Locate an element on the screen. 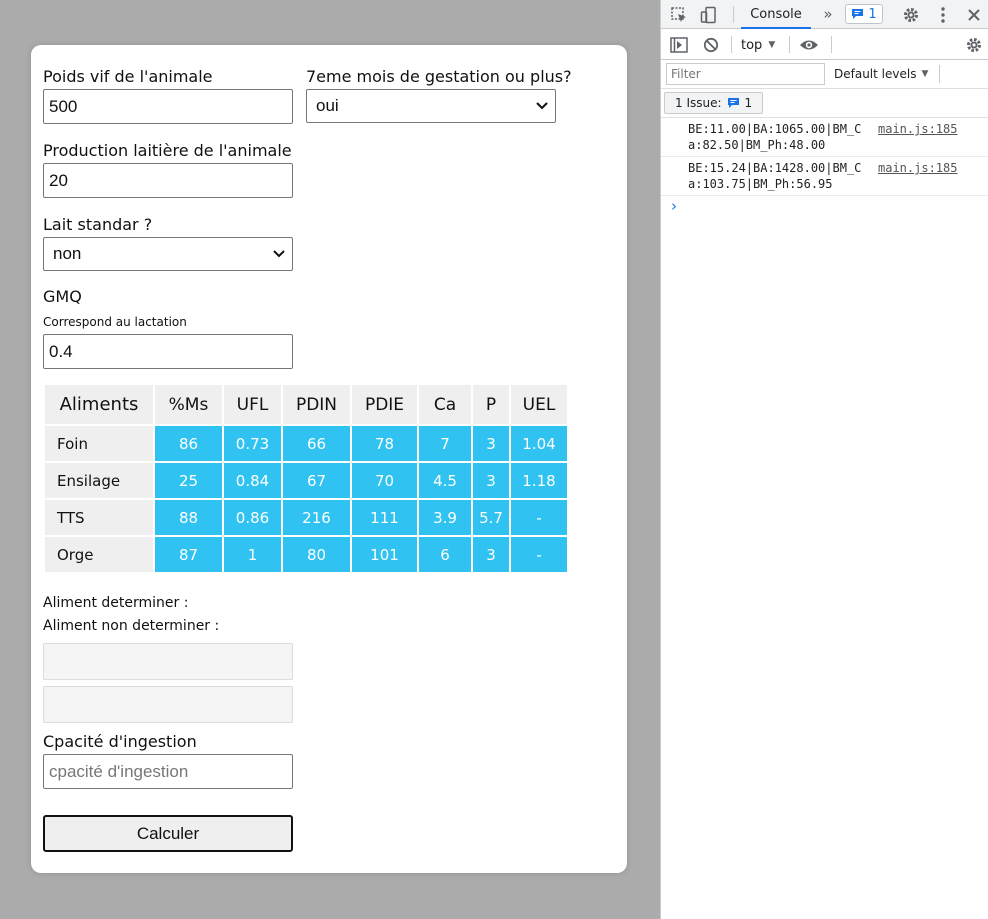 Image resolution: width=988 pixels, height=919 pixels. log-message-line: a:103.75|BM_Ph:56.95 is located at coordinates (760, 184).